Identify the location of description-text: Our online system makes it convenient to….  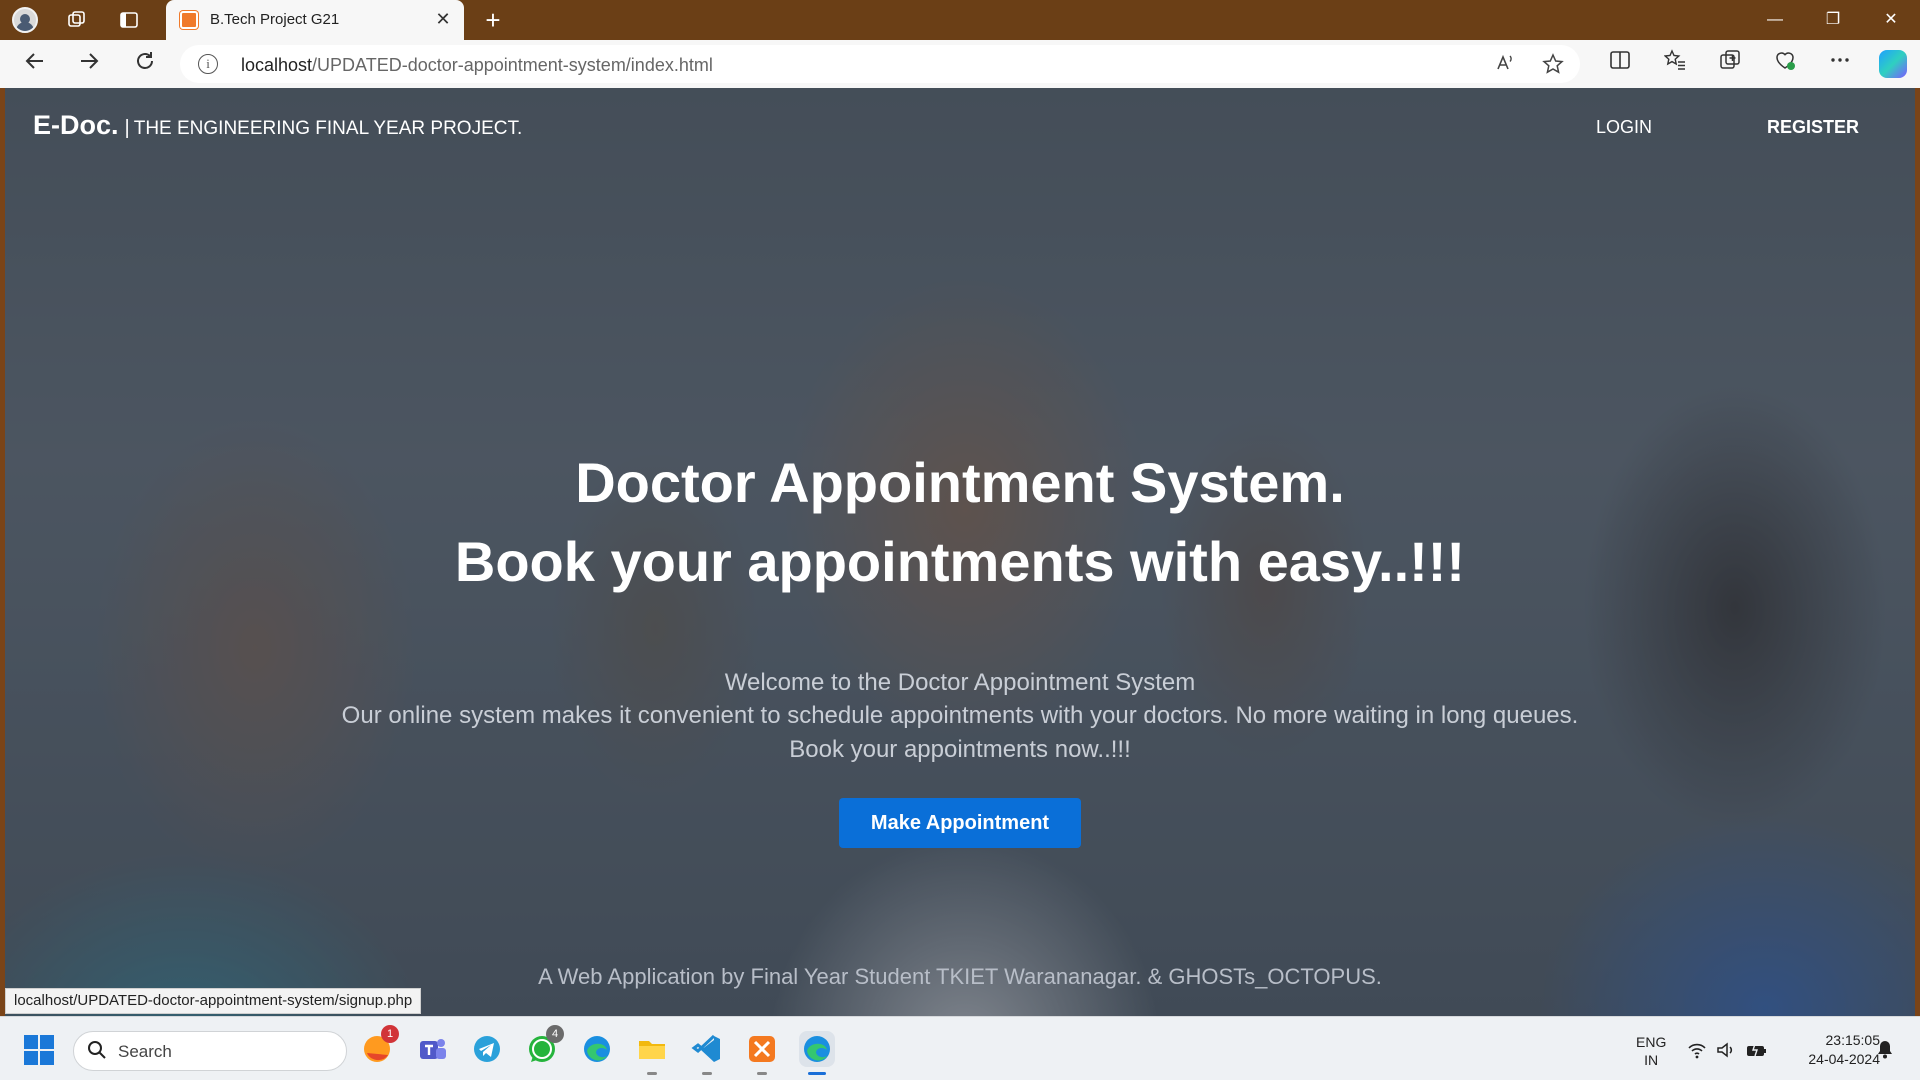
(960, 715).